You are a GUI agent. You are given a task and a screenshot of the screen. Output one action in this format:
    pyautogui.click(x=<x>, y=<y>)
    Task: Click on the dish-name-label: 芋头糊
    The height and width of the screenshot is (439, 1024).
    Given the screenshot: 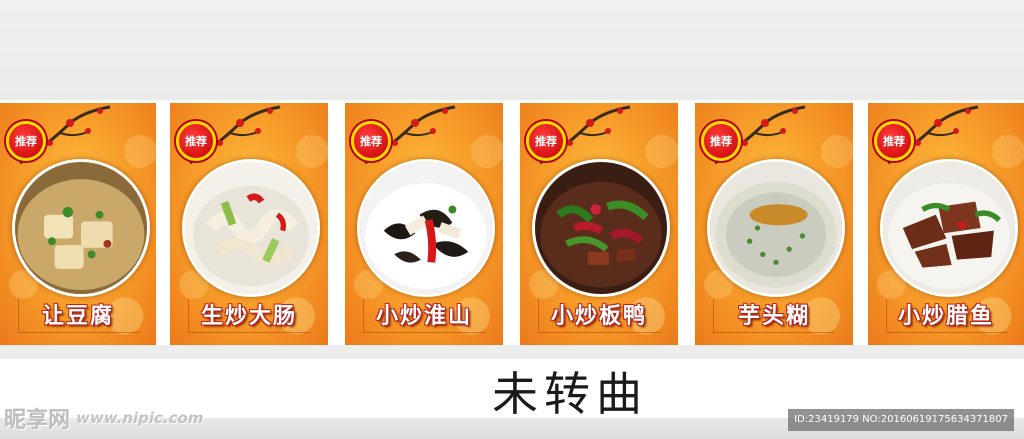 What is the action you would take?
    pyautogui.click(x=773, y=316)
    